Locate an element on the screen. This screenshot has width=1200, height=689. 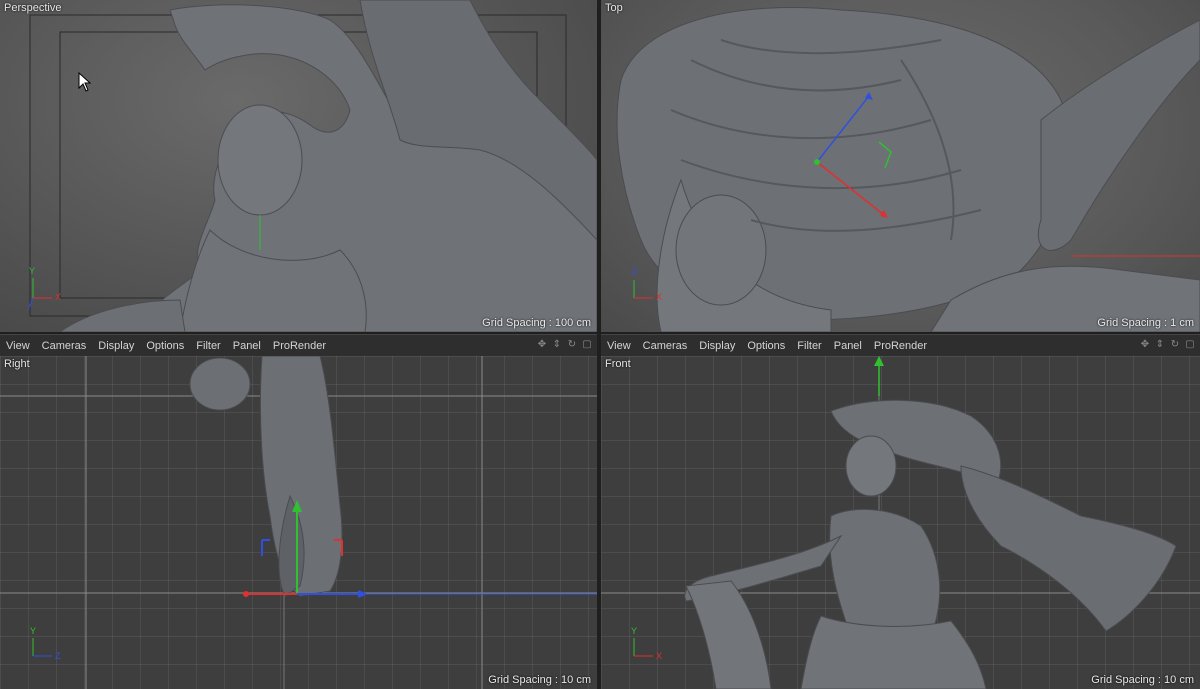
grid-spacing-label: Grid Spacing : 1 cm is located at coordinates (1145, 323).